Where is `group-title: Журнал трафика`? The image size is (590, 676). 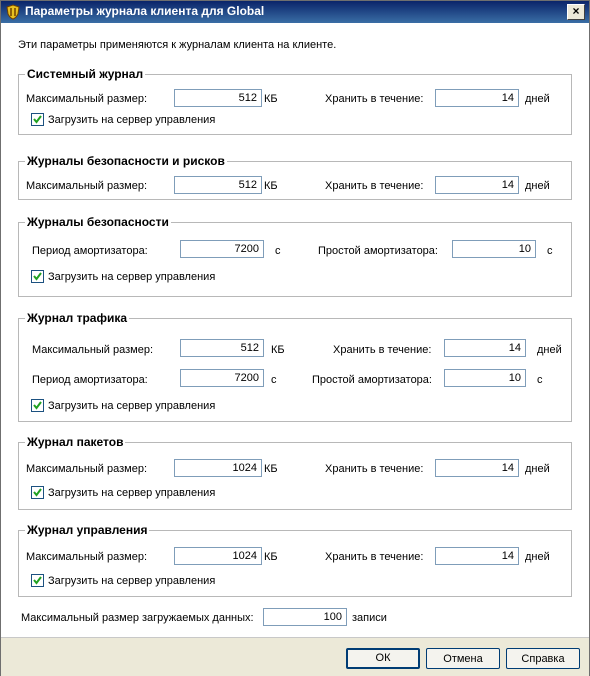
group-title: Журнал трафика is located at coordinates (77, 318).